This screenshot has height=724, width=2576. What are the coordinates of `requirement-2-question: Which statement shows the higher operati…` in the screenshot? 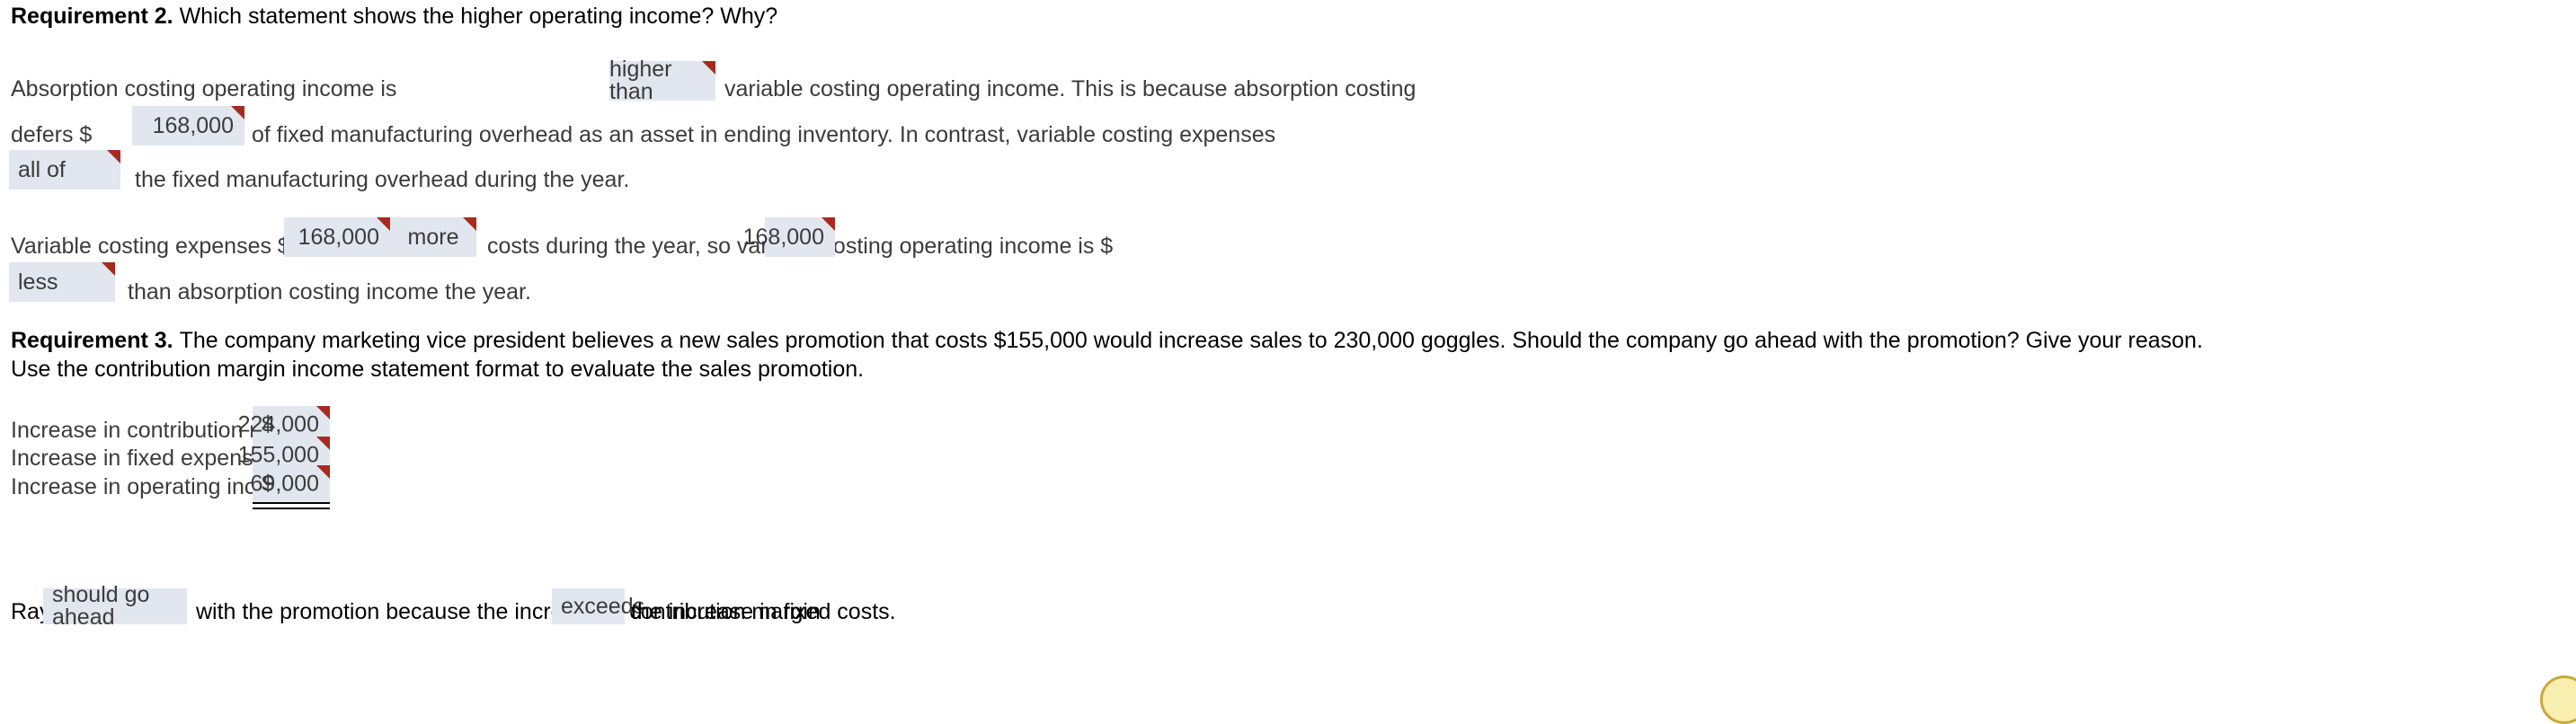 It's located at (478, 16).